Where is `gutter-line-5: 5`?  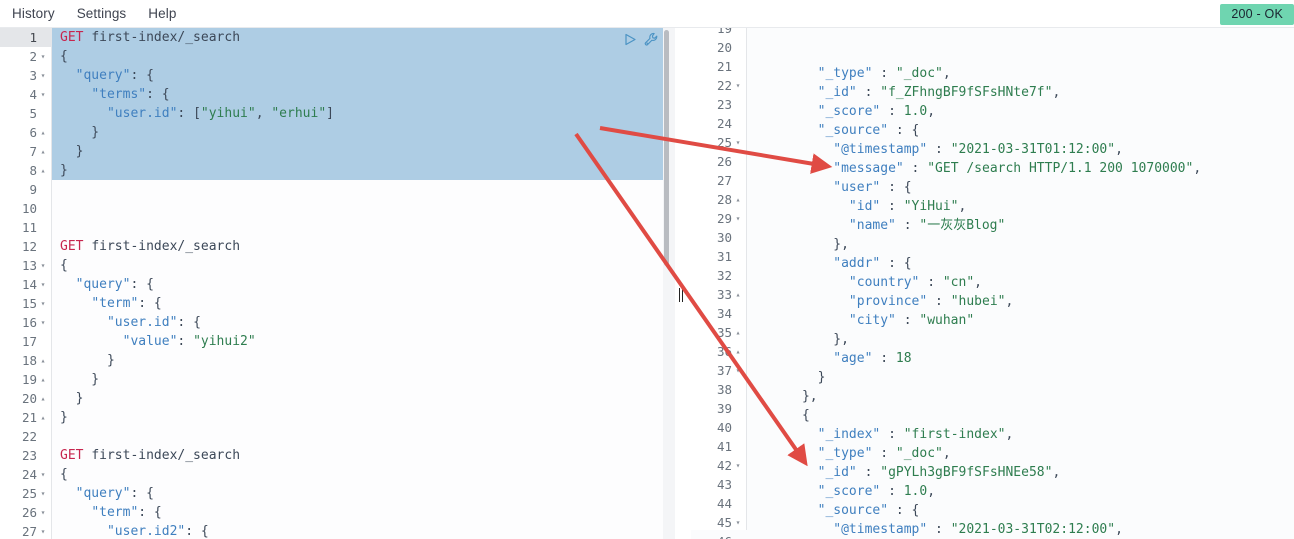 gutter-line-5: 5 is located at coordinates (25, 113).